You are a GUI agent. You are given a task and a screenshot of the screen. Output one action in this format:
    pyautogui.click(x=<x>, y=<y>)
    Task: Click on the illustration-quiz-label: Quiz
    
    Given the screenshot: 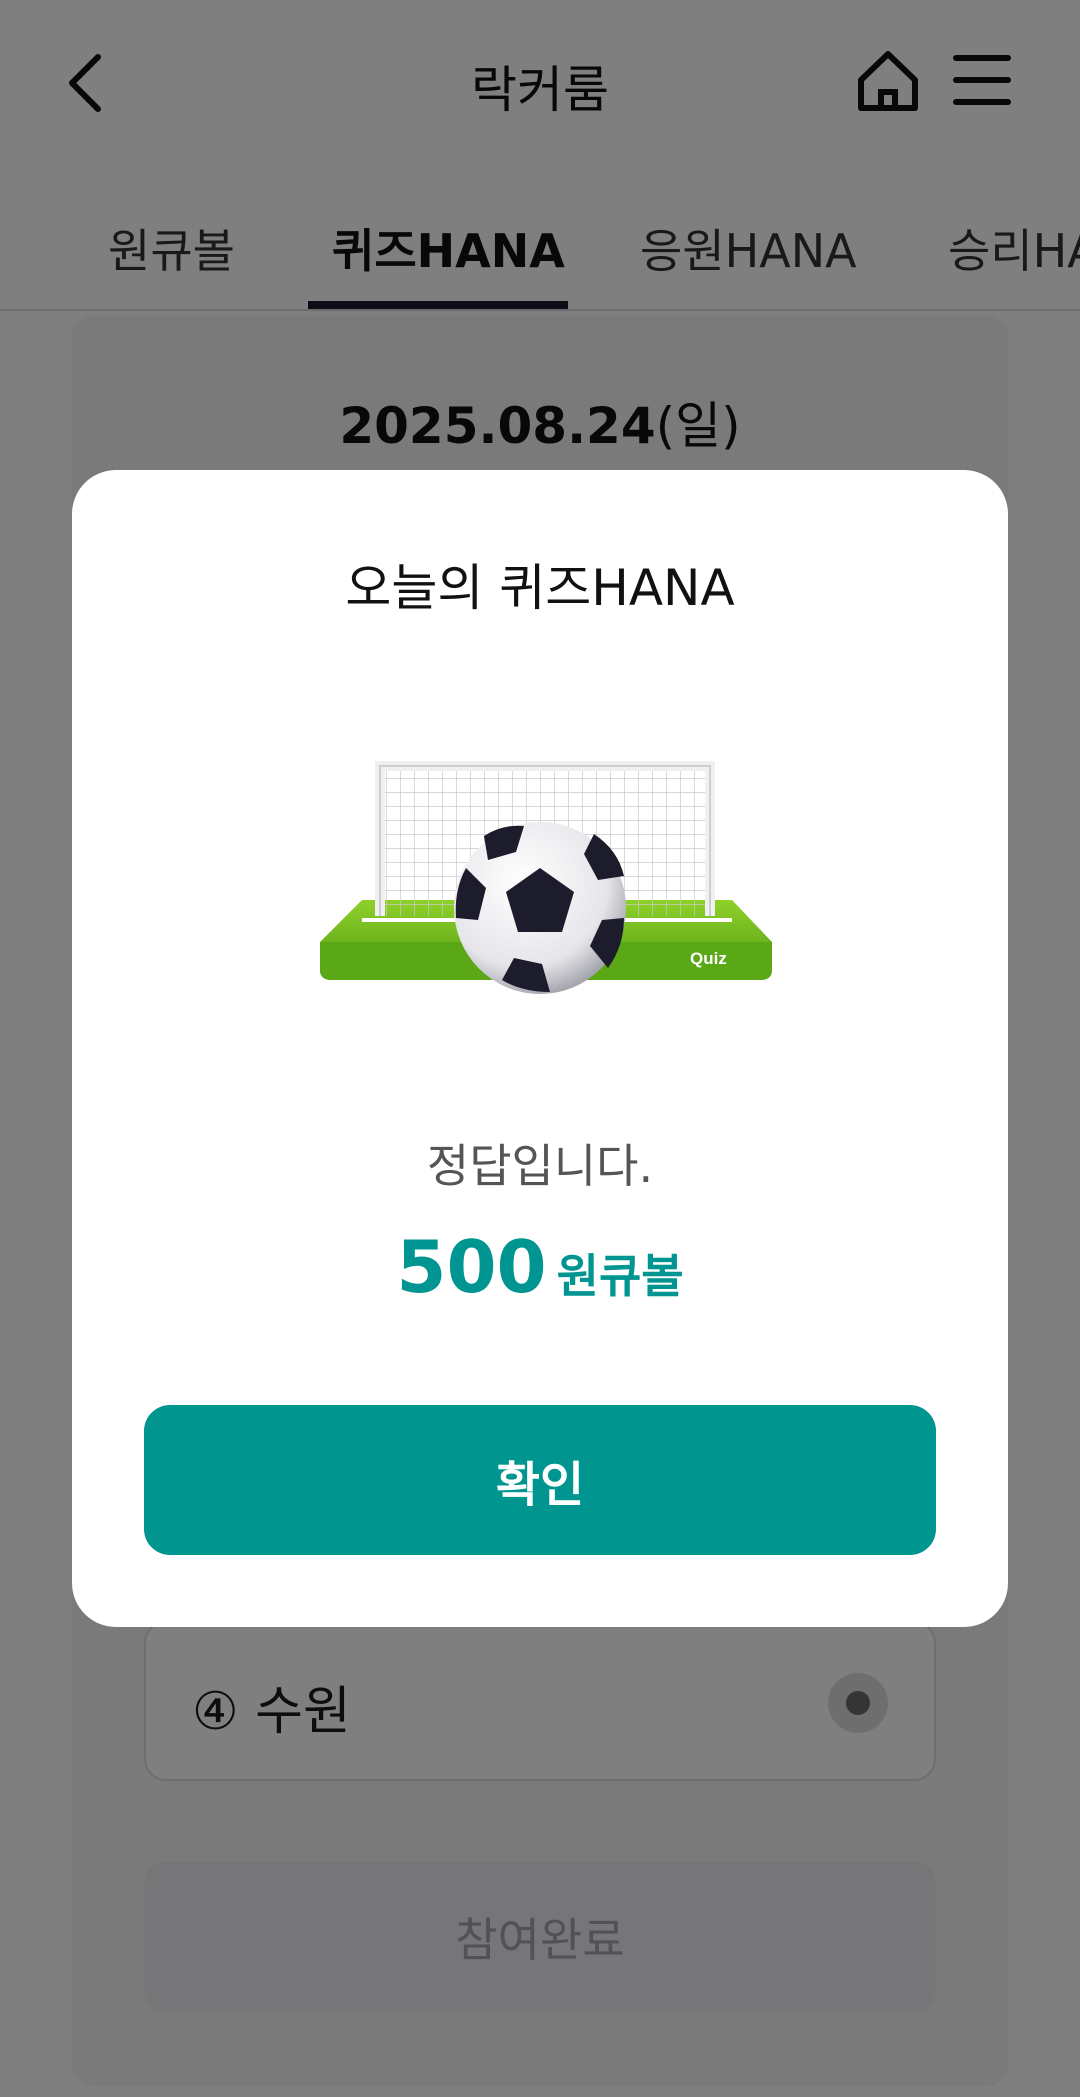 What is the action you would take?
    pyautogui.click(x=708, y=958)
    